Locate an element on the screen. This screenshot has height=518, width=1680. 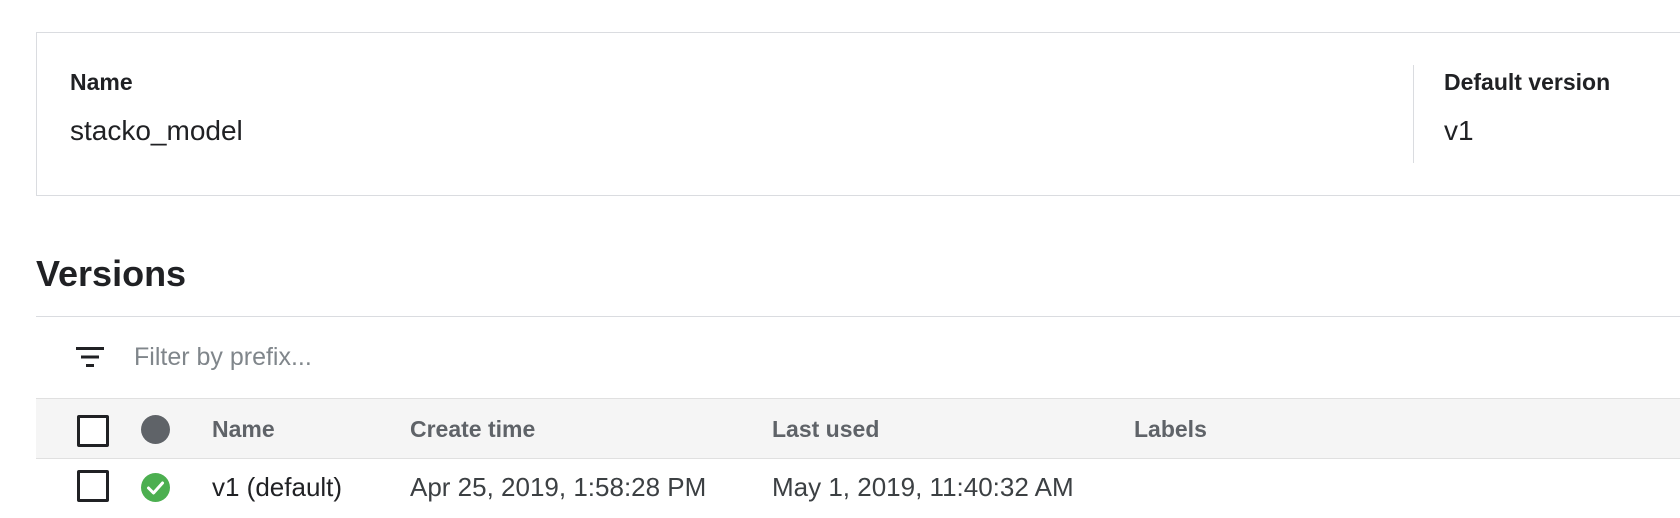
model-name-section: Name stacko_model is located at coordinates (156, 107).